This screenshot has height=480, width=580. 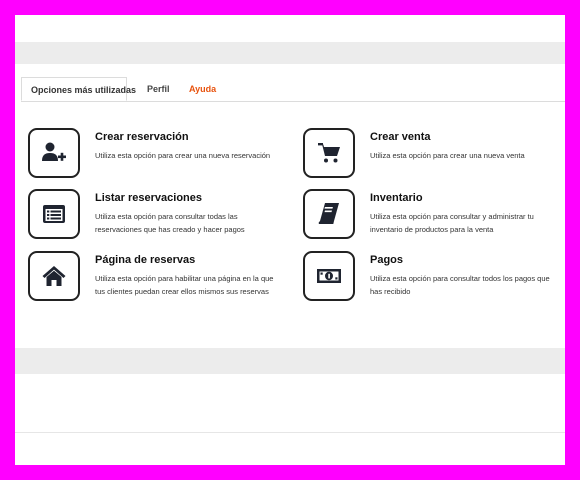 What do you see at coordinates (396, 198) in the screenshot?
I see `option-title: Inventario` at bounding box center [396, 198].